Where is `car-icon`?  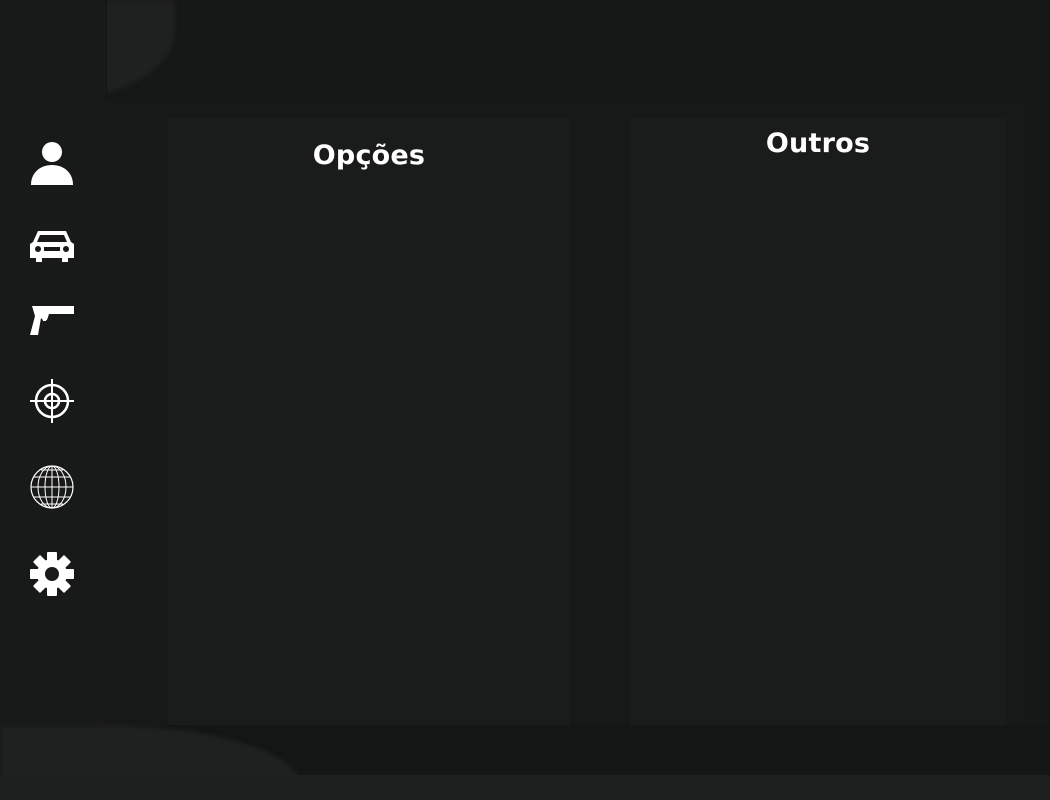
car-icon is located at coordinates (52, 245).